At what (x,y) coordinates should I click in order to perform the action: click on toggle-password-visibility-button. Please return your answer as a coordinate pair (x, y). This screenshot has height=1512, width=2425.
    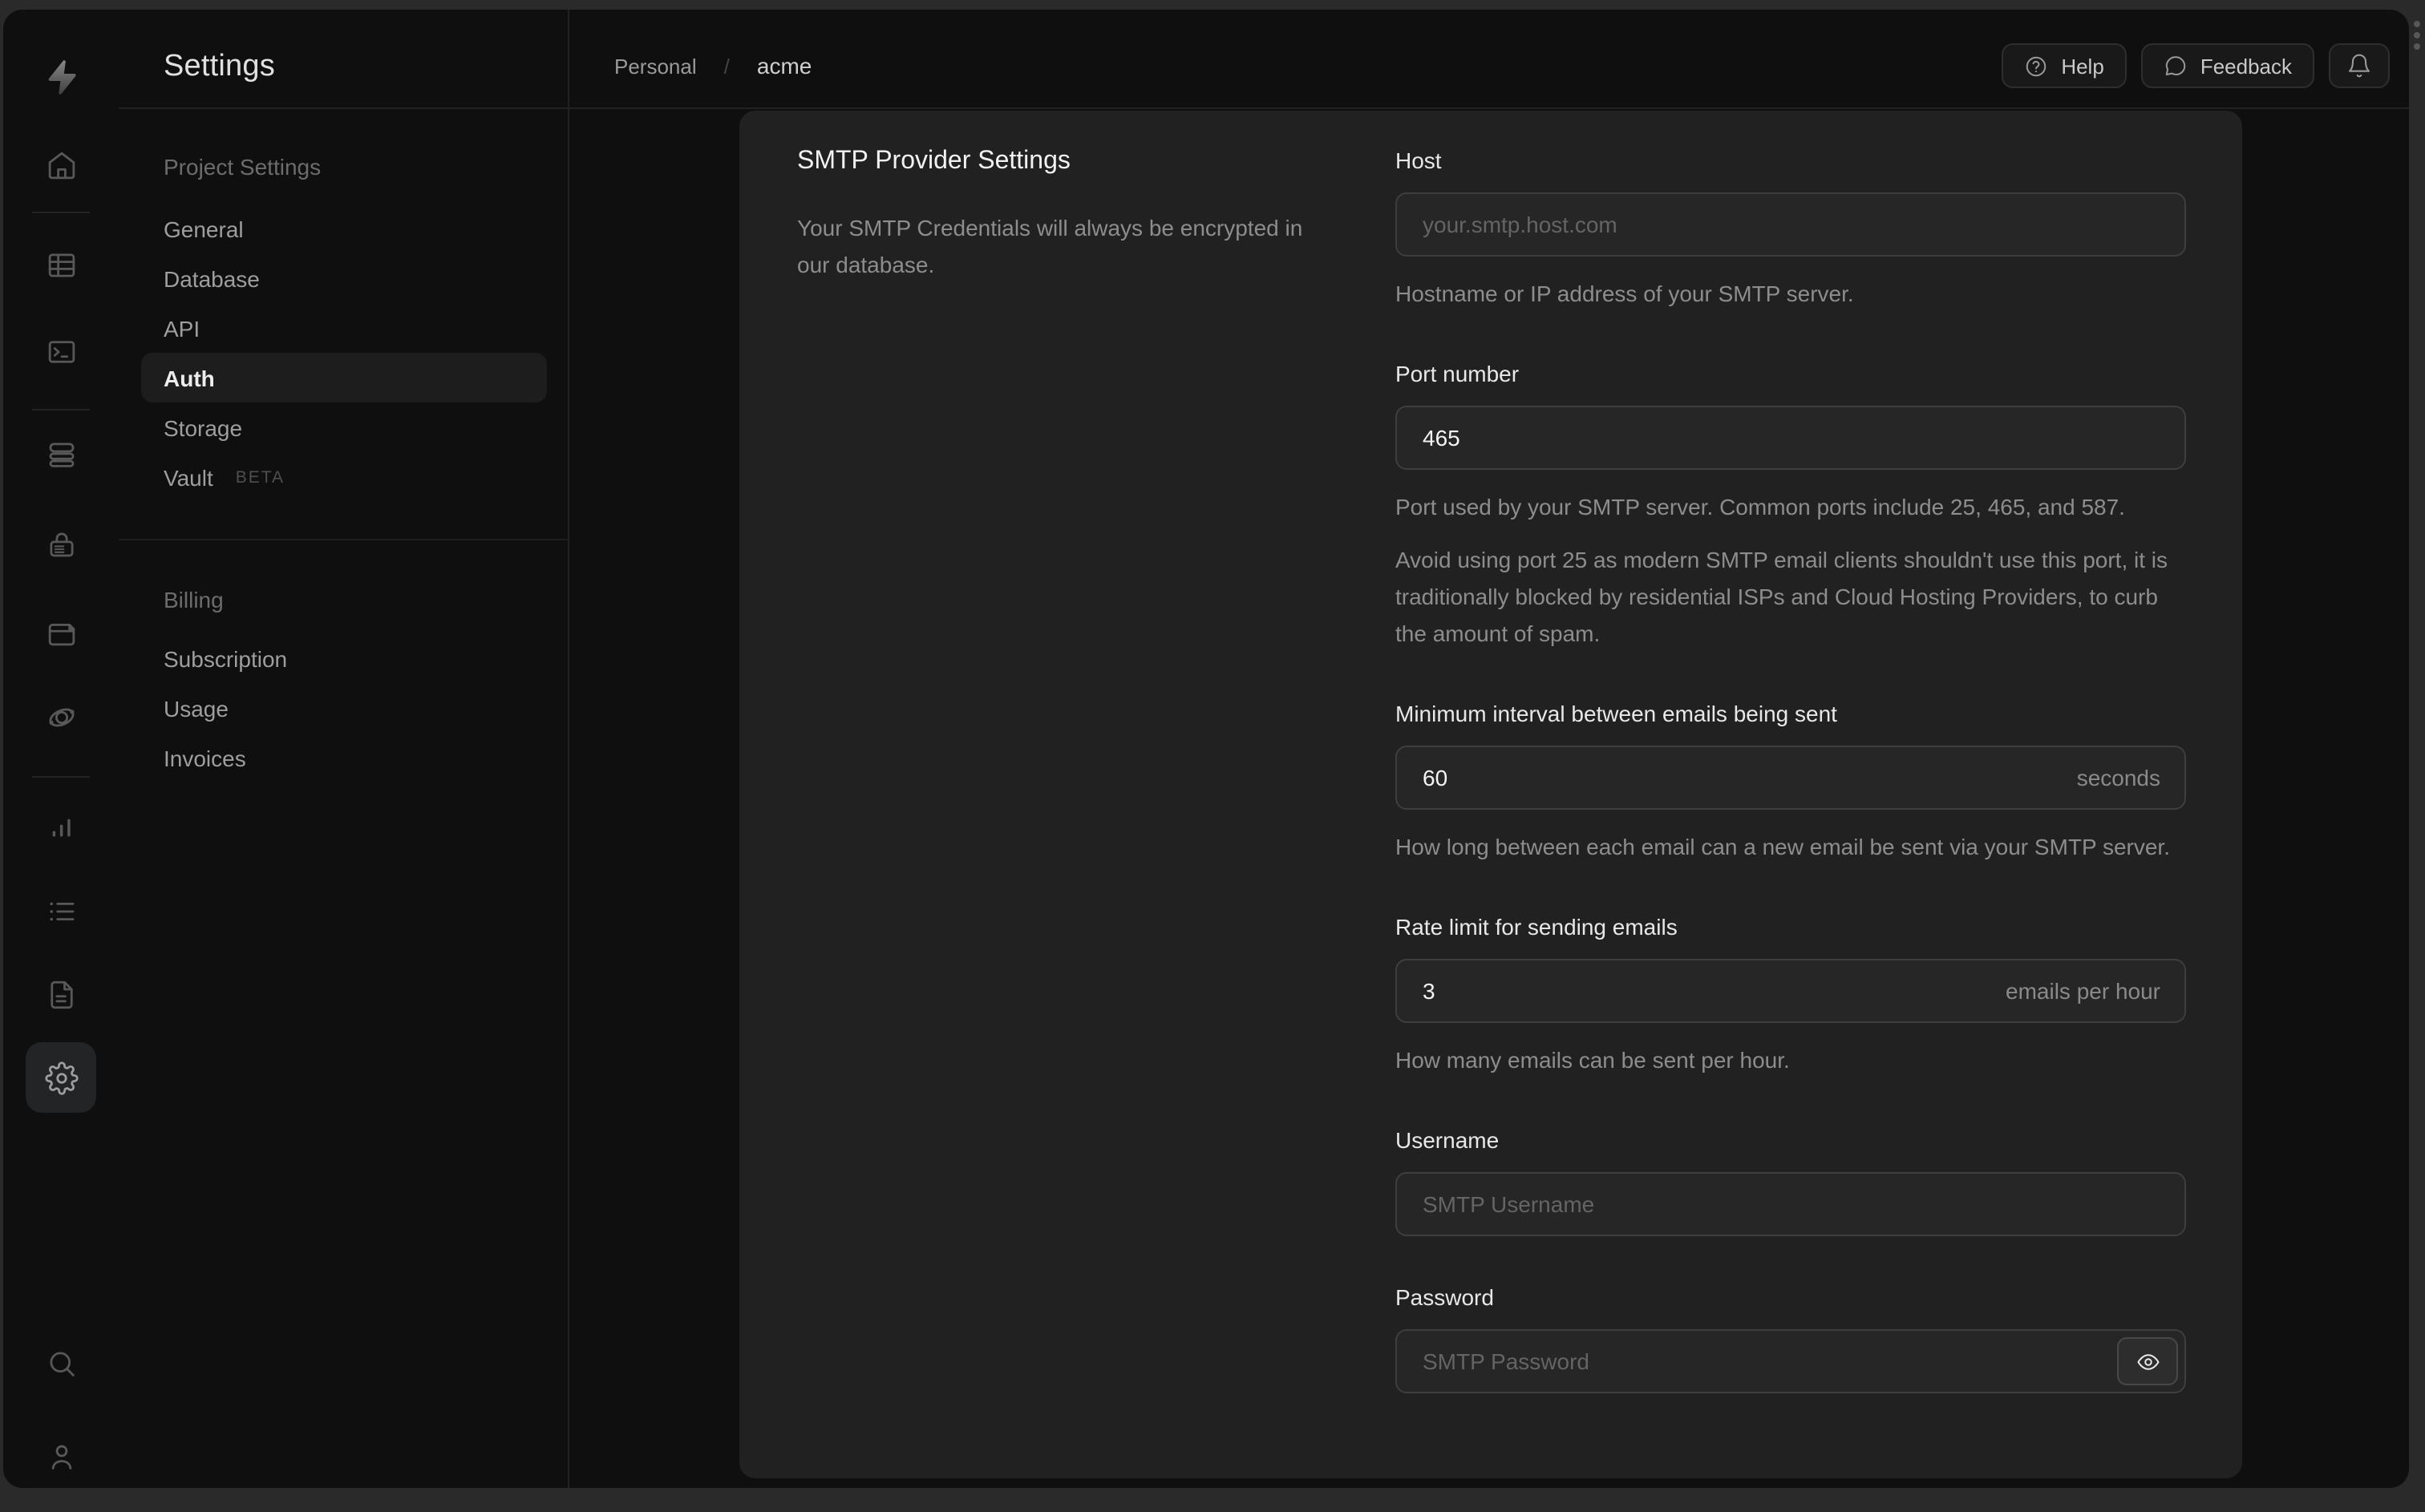
    Looking at the image, I should click on (2147, 1361).